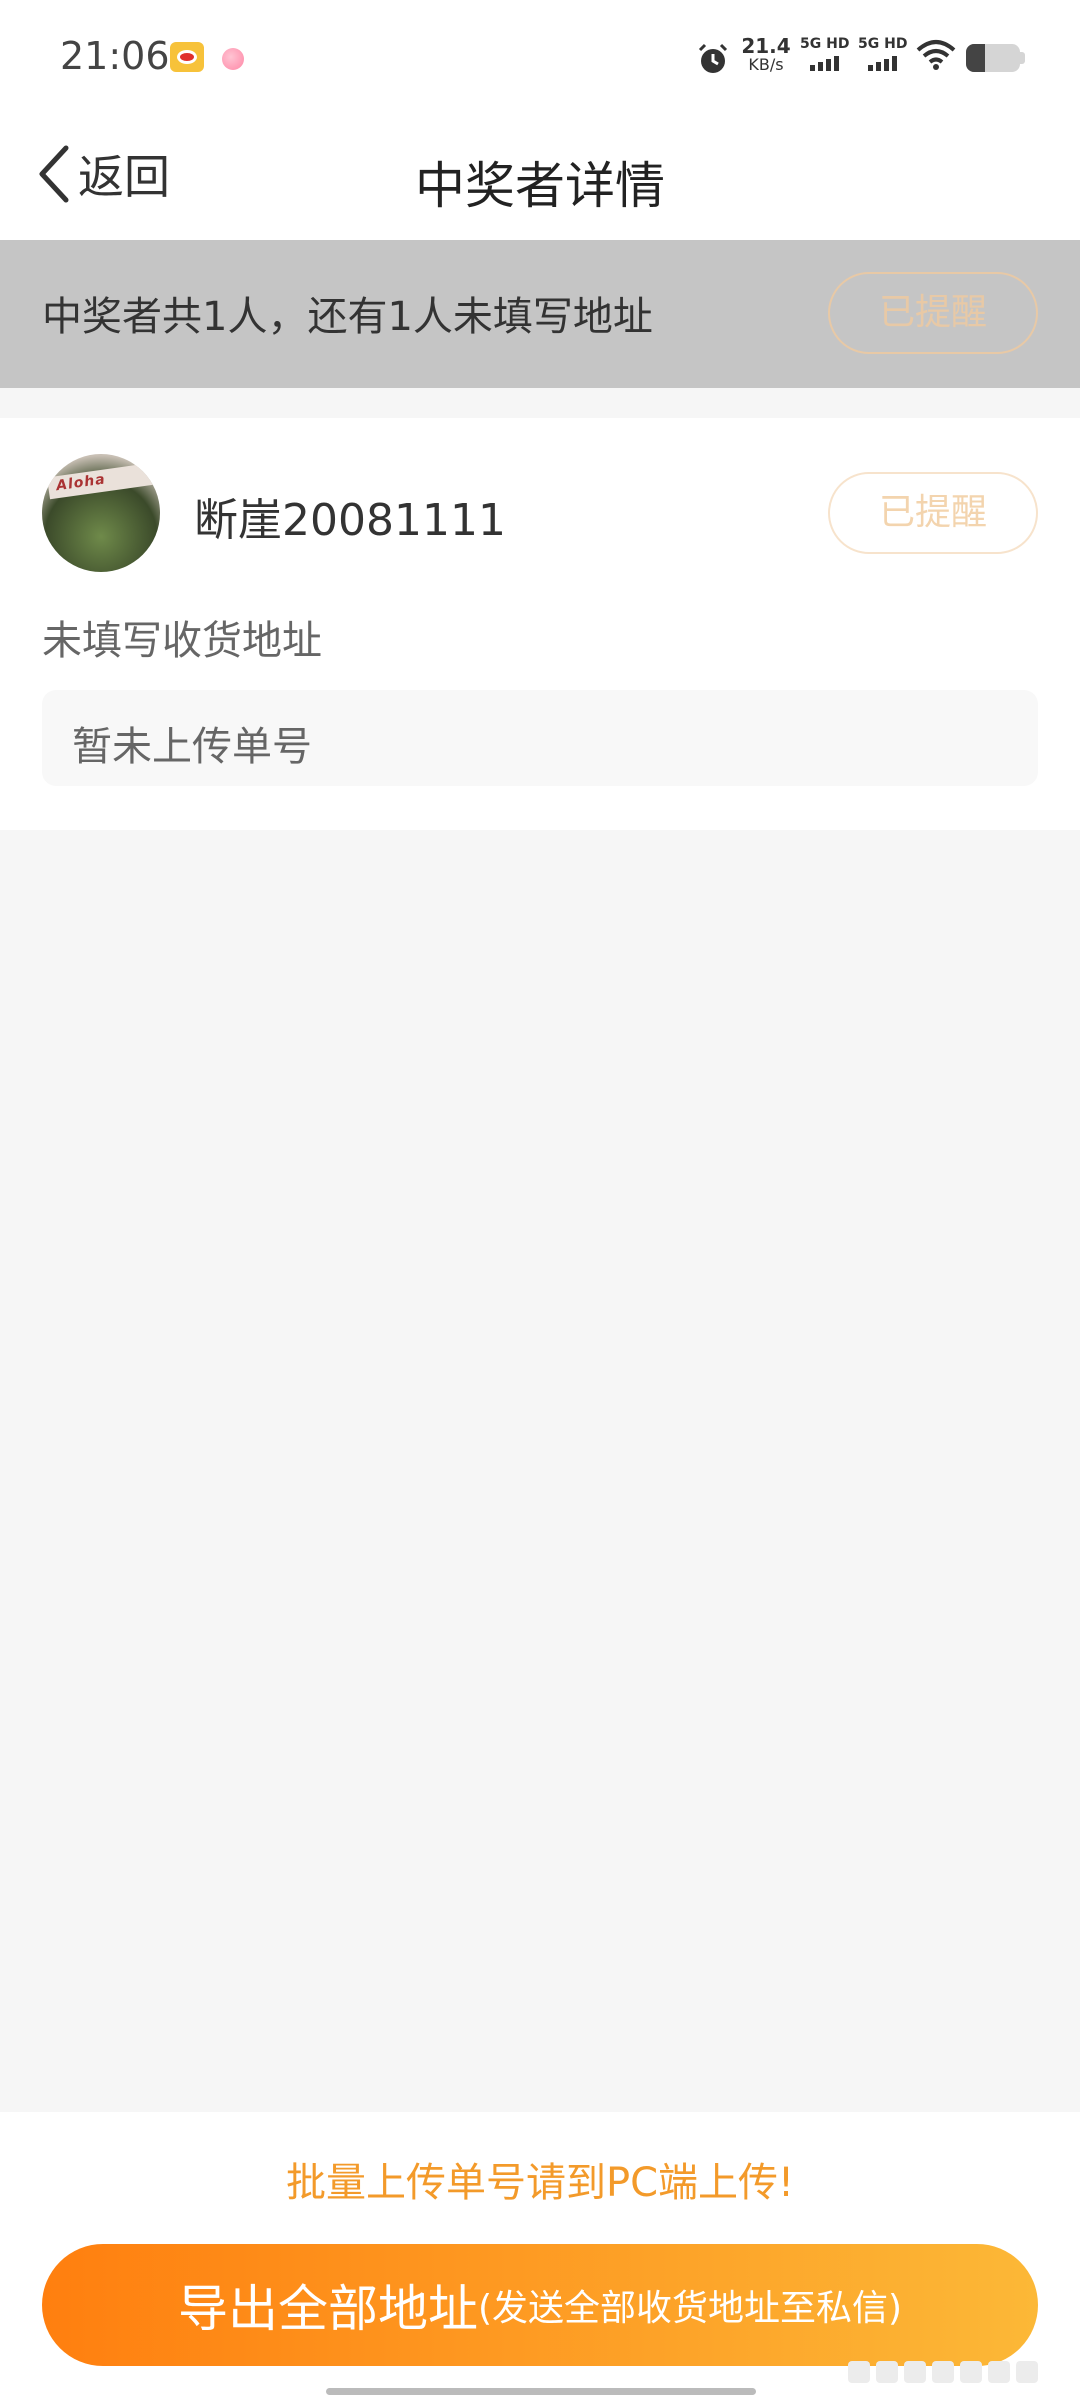 The height and width of the screenshot is (2400, 1080). What do you see at coordinates (233, 59) in the screenshot?
I see `pink-dot-icon` at bounding box center [233, 59].